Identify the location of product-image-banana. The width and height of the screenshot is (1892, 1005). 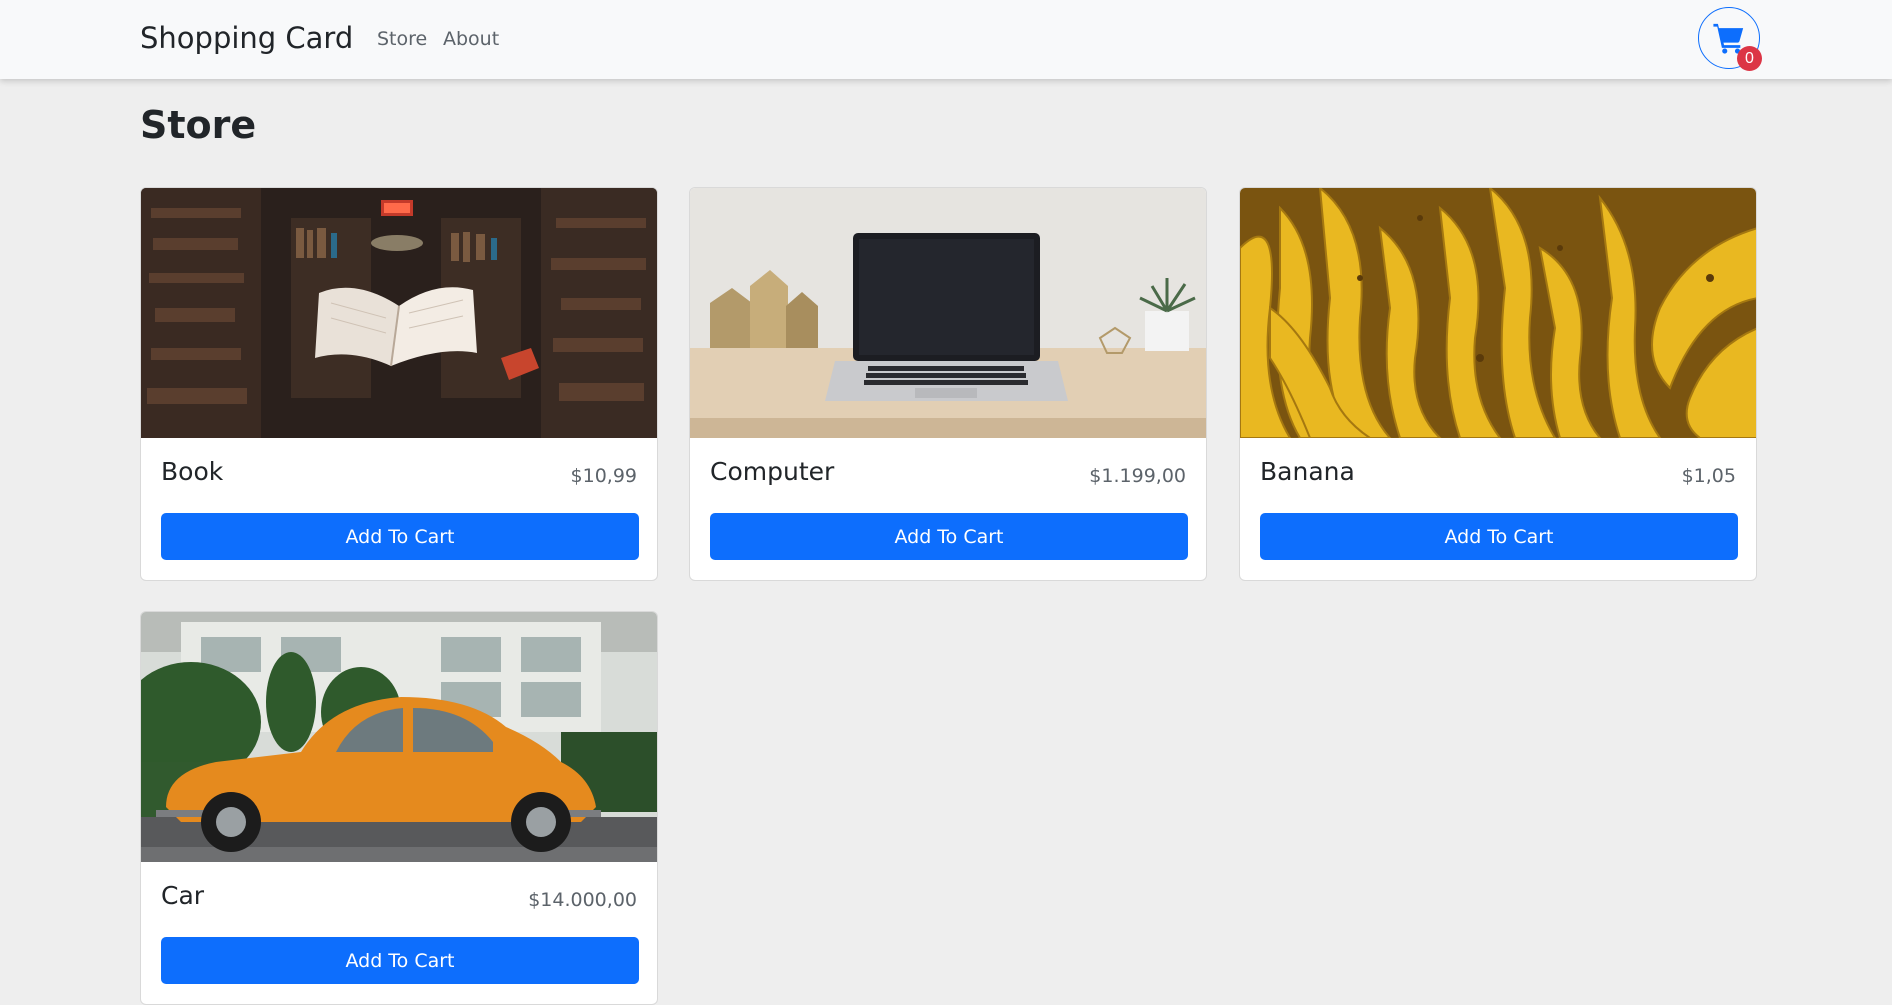
(1498, 313).